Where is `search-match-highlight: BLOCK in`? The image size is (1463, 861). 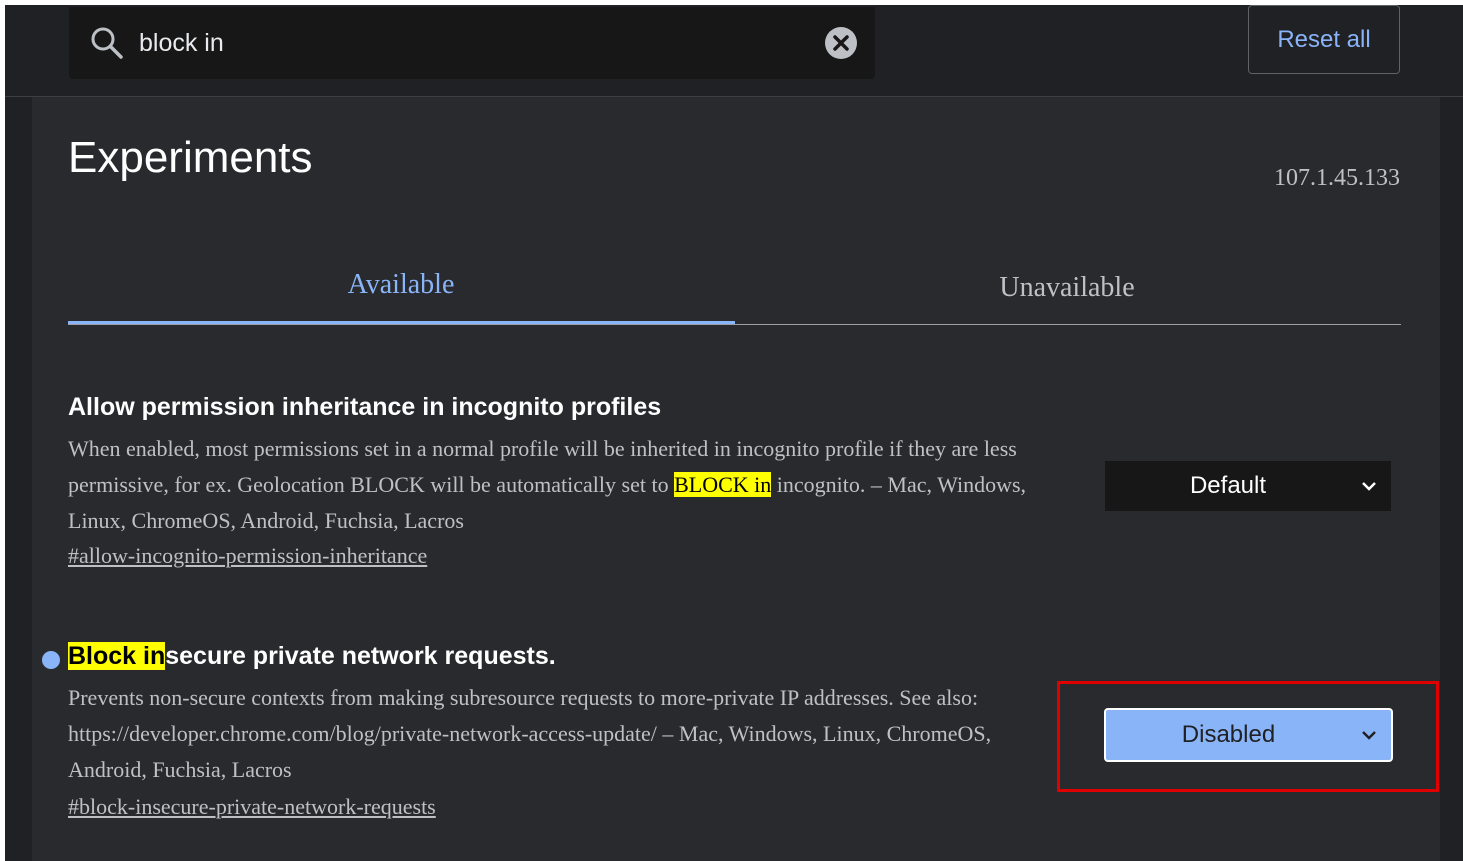 search-match-highlight: BLOCK in is located at coordinates (723, 484).